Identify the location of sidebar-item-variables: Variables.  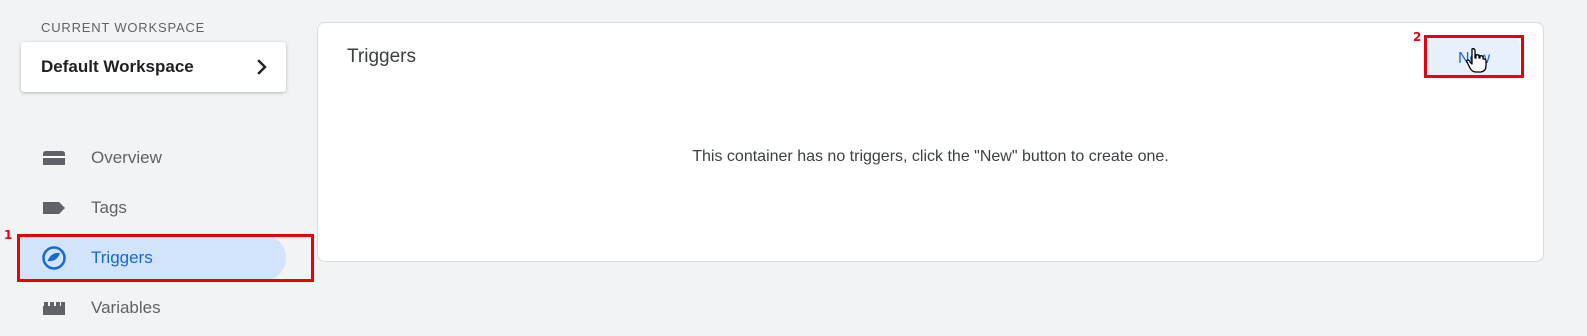
(153, 308).